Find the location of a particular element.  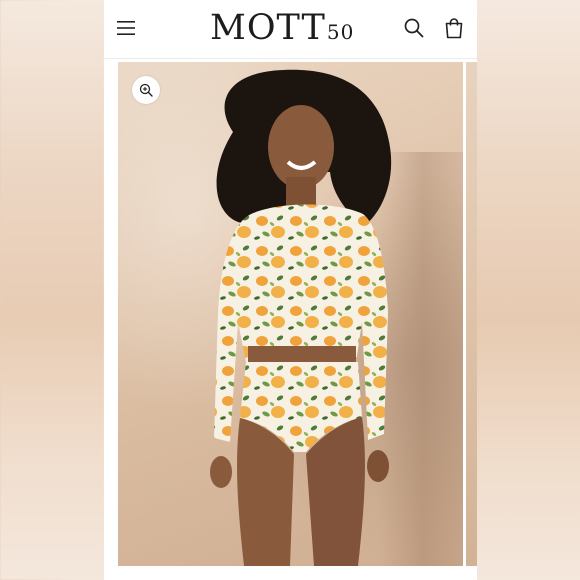

page-bottom-area is located at coordinates (290, 573).